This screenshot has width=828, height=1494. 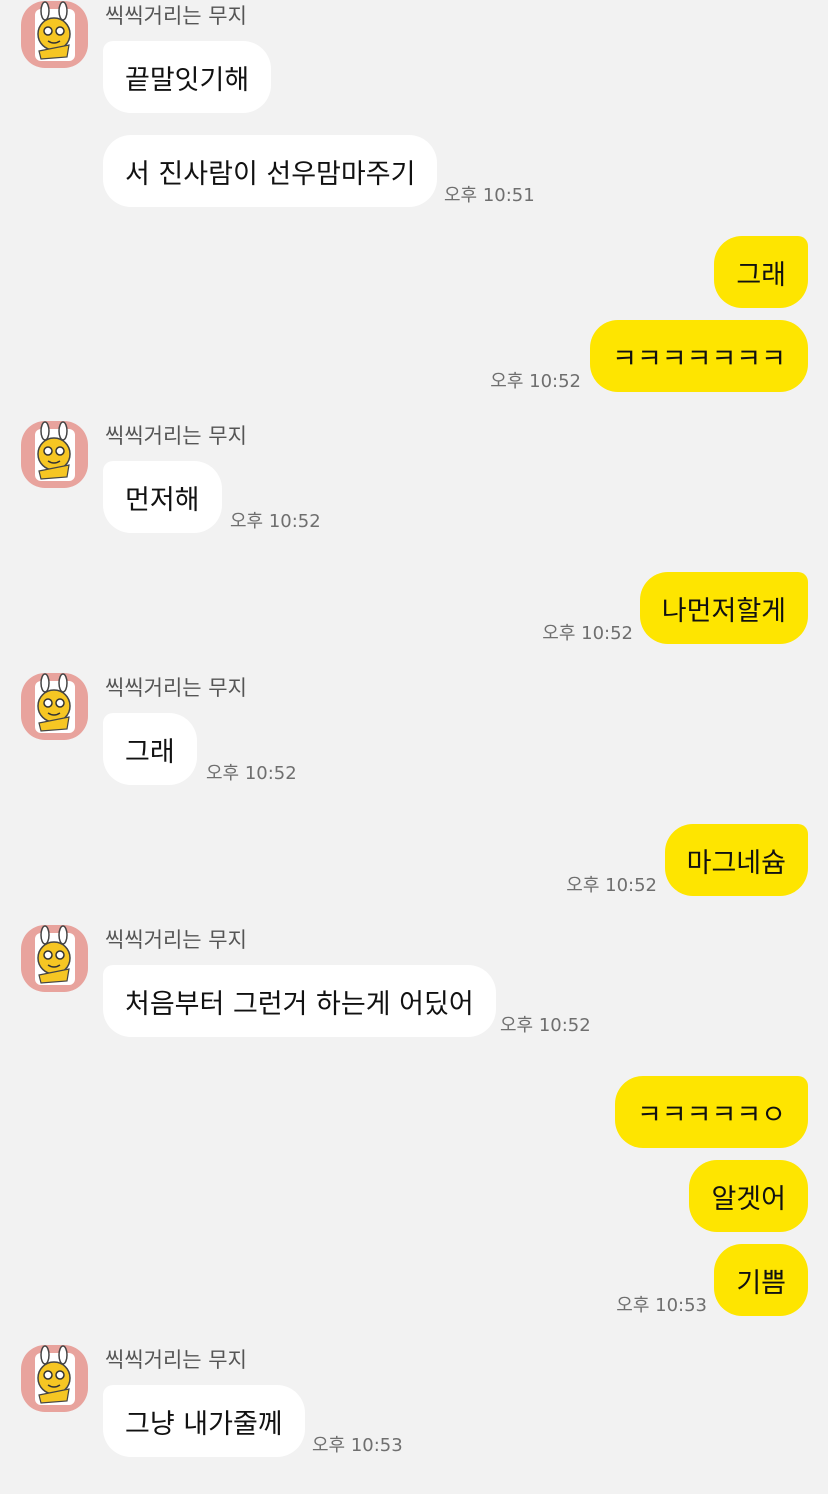 I want to click on message-bubble-outgoing: 나먼저할게, so click(x=723, y=608).